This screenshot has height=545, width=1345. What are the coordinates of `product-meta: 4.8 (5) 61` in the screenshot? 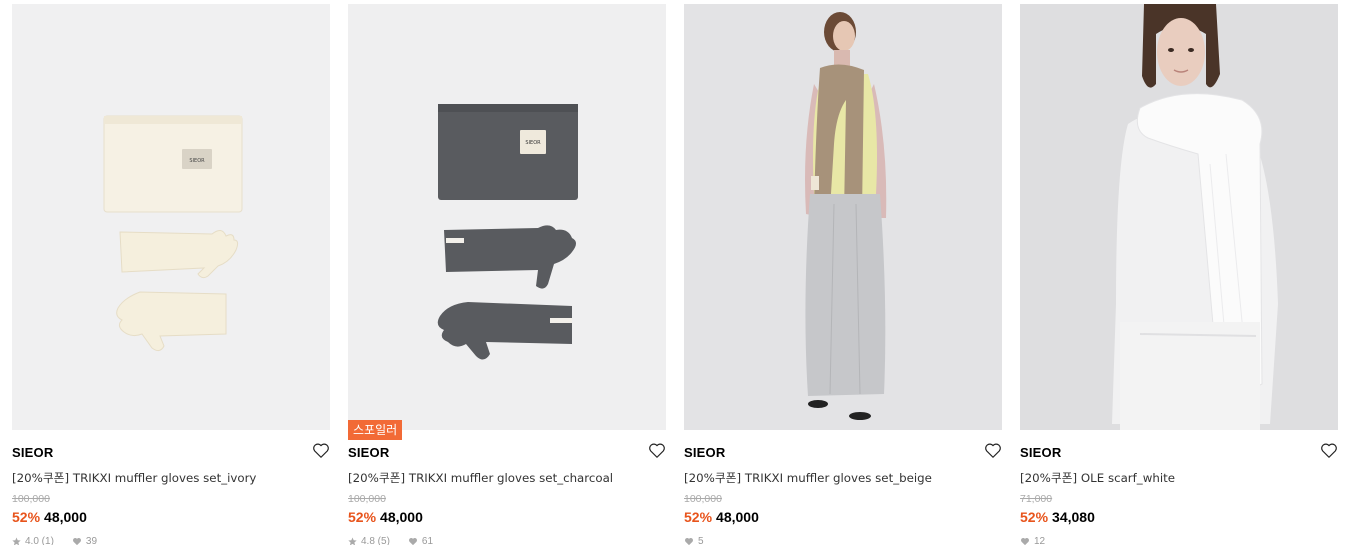 It's located at (390, 540).